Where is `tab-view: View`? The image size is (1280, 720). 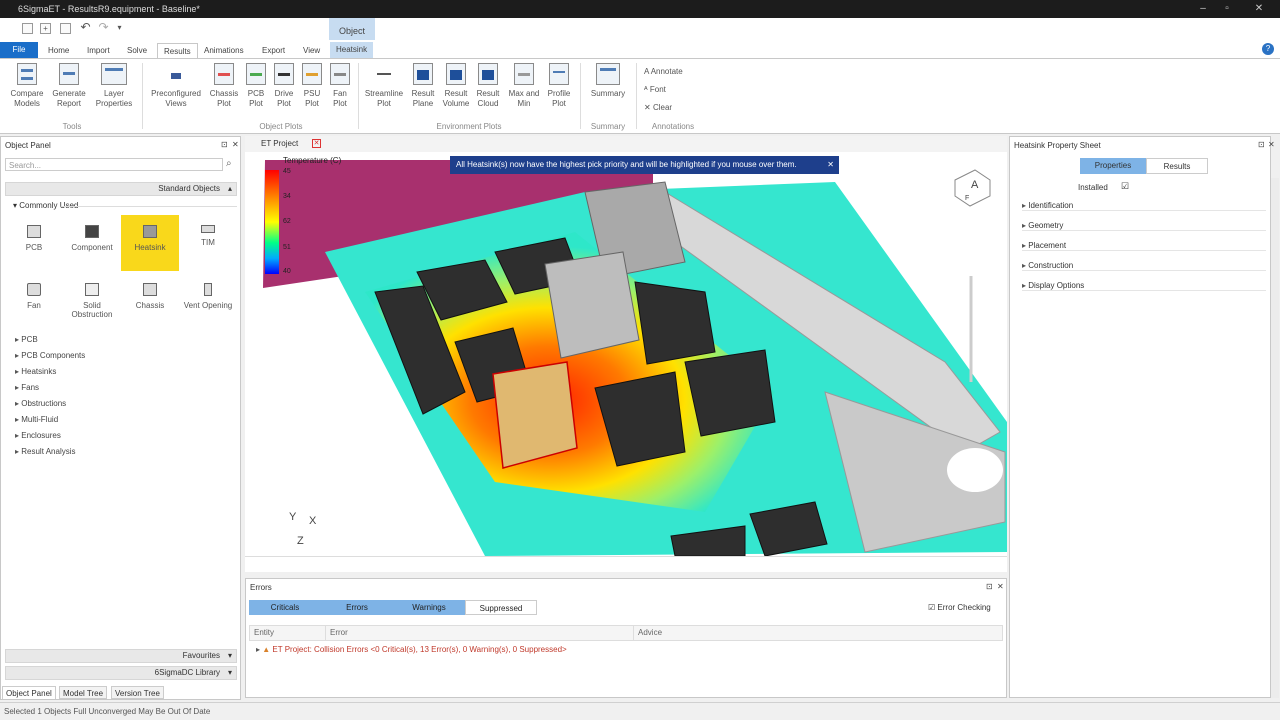
tab-view: View is located at coordinates (311, 50).